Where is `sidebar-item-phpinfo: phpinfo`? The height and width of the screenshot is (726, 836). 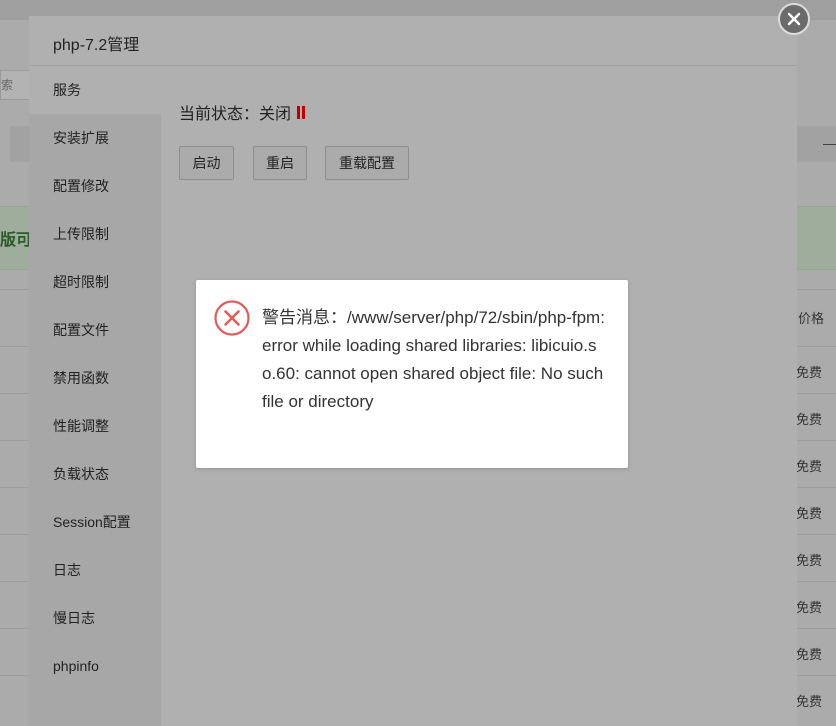
sidebar-item-phpinfo: phpinfo is located at coordinates (95, 666).